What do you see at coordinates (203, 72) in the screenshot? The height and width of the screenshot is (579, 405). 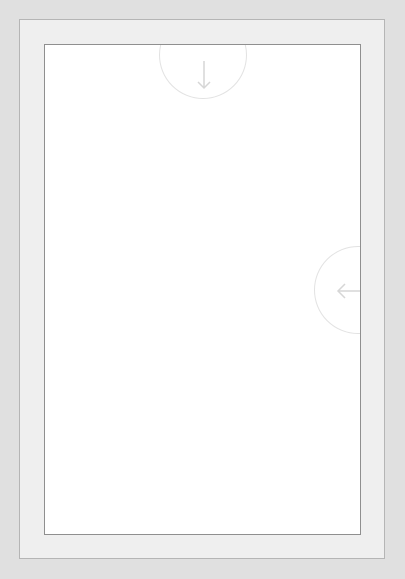 I see `scroll-down-button` at bounding box center [203, 72].